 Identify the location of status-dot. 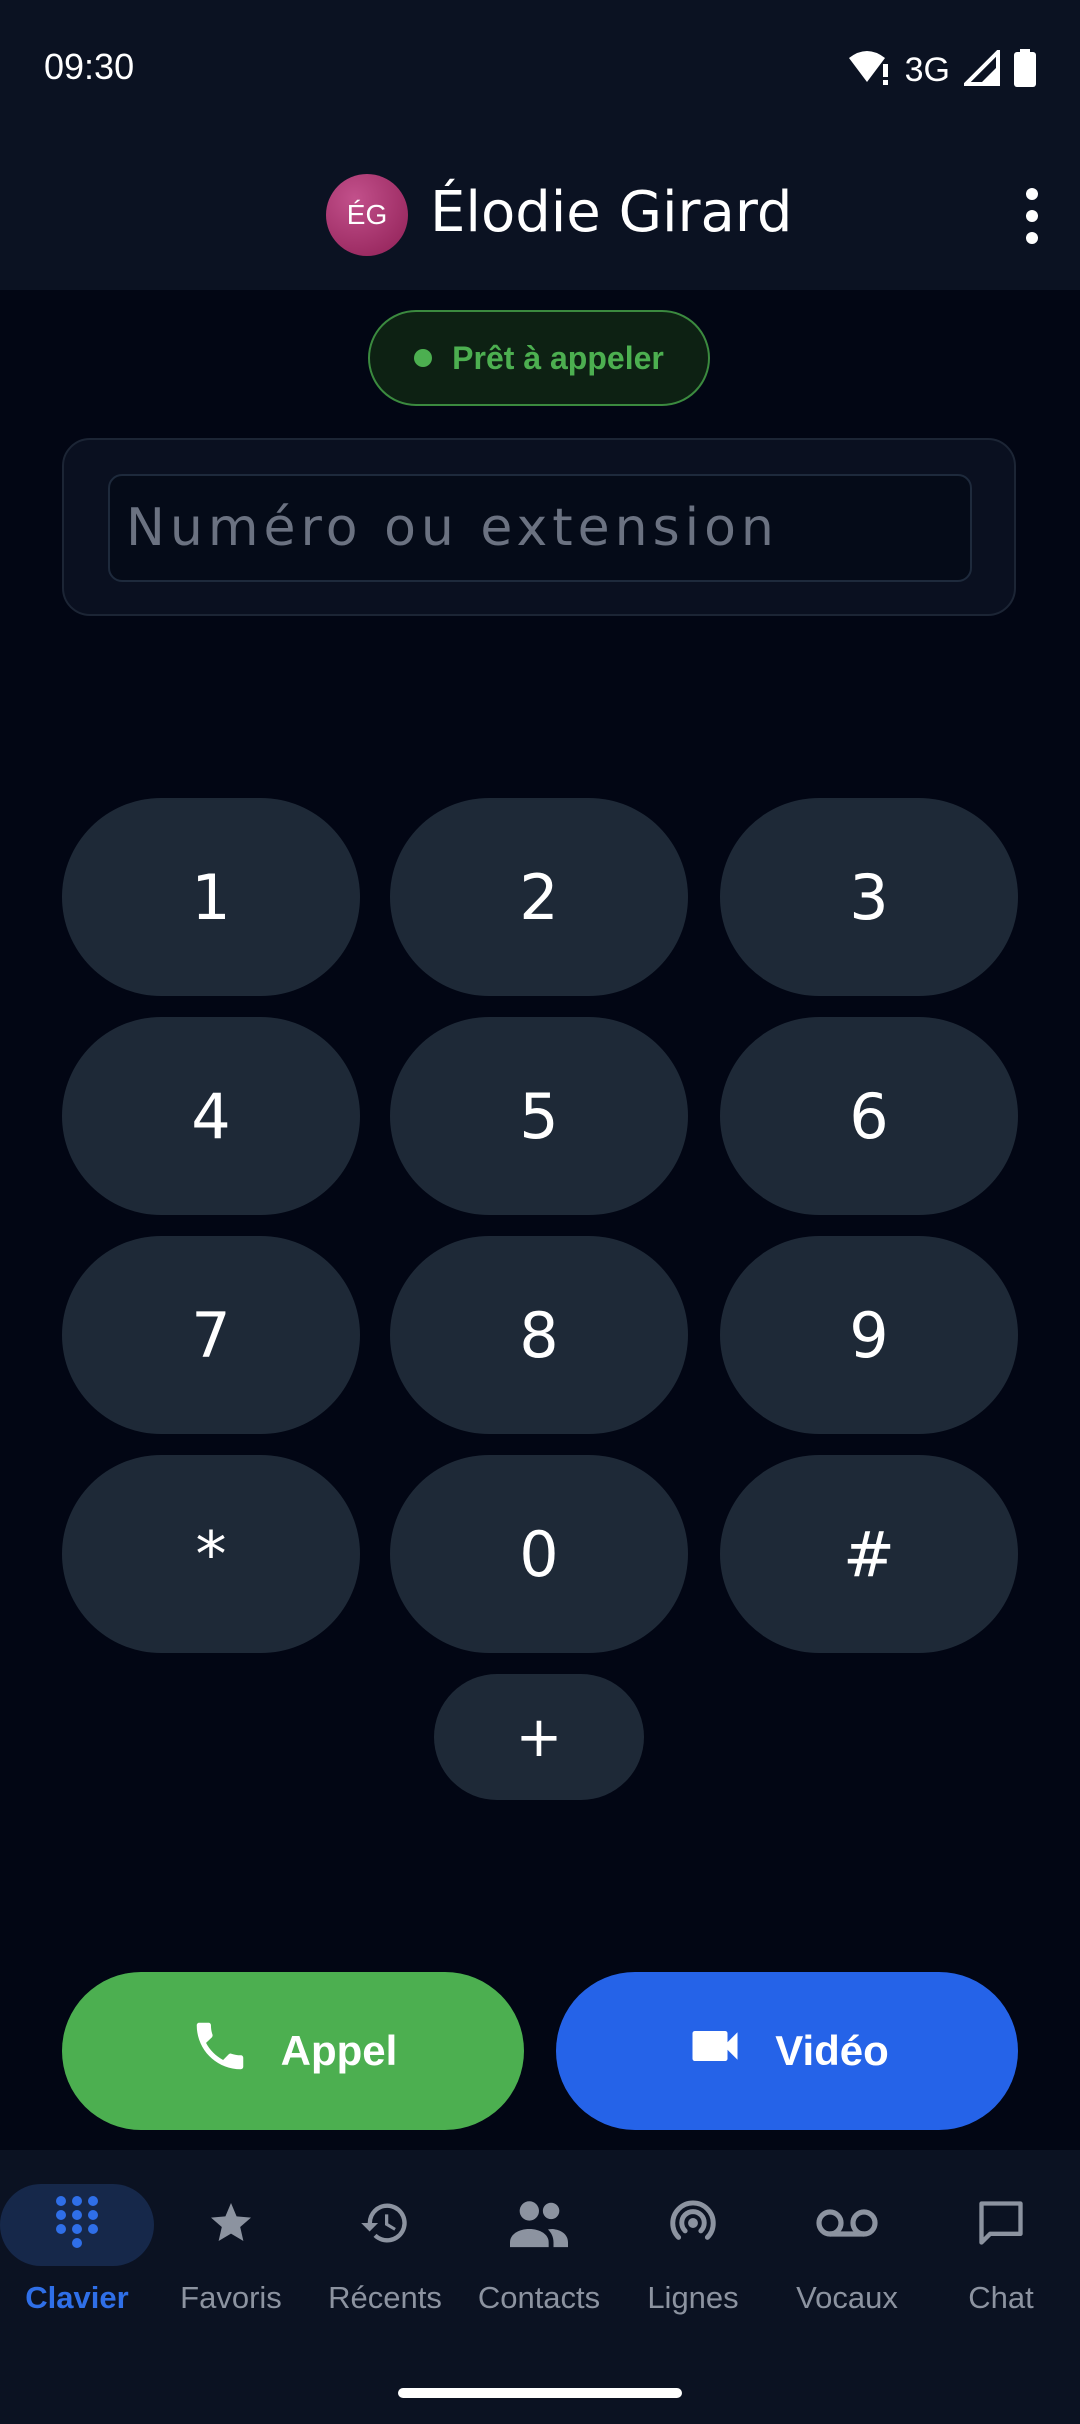
(423, 358).